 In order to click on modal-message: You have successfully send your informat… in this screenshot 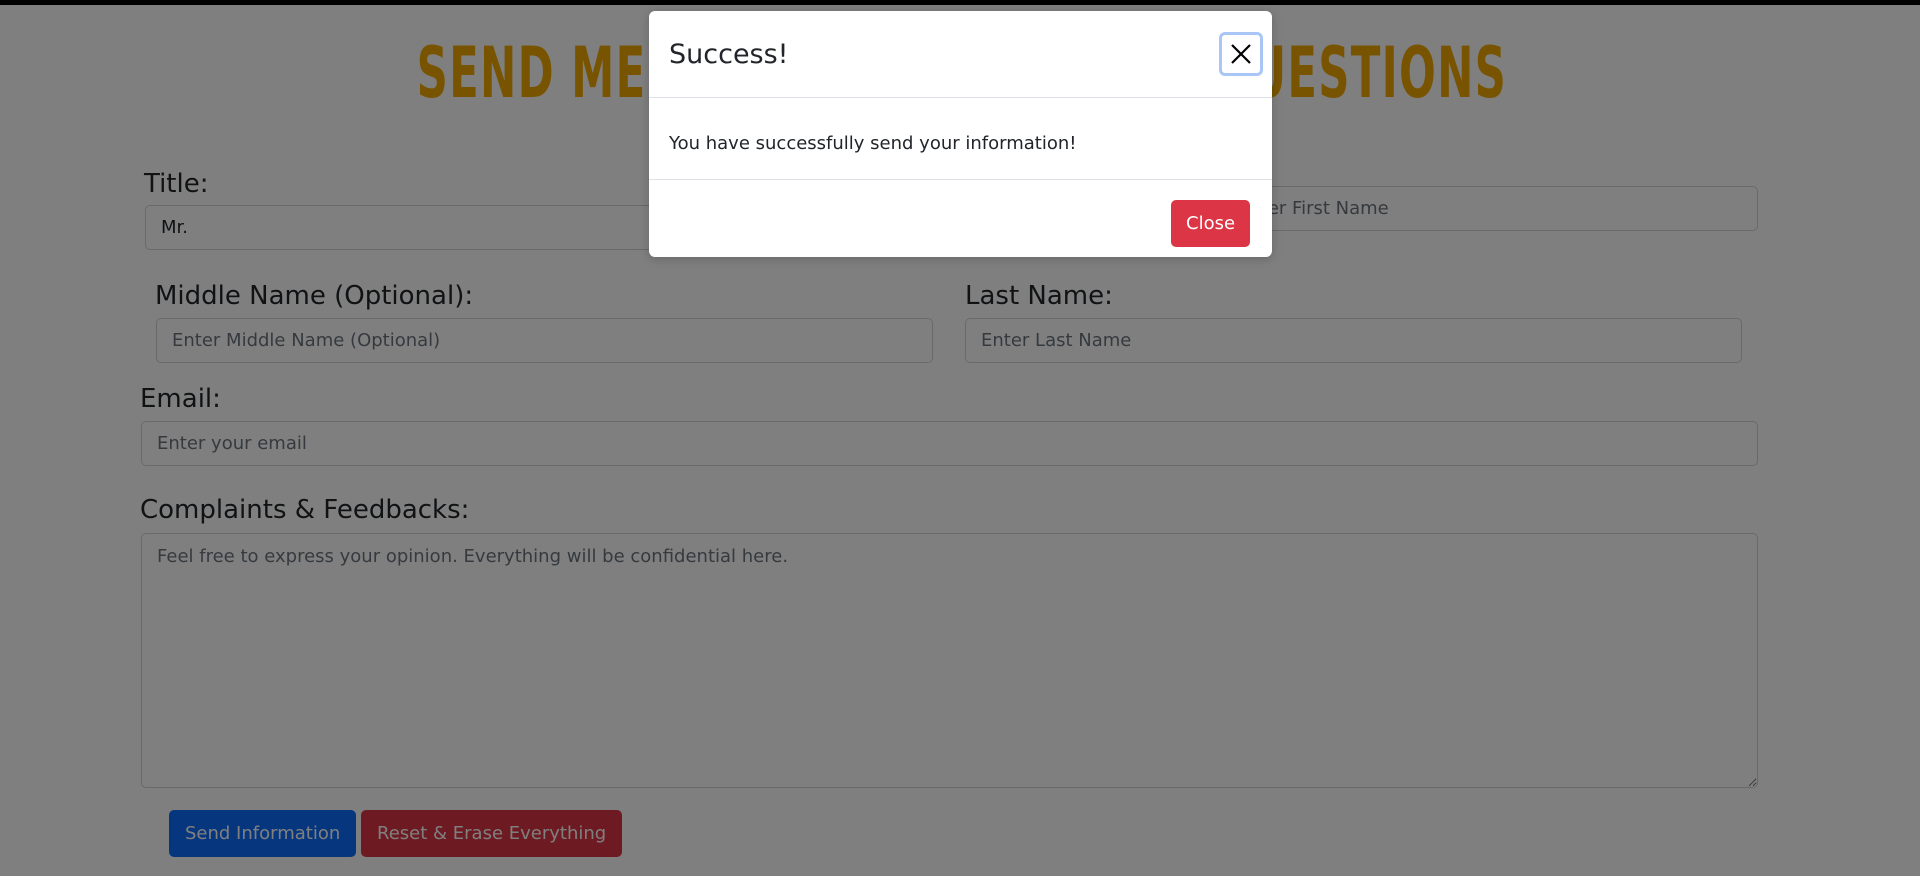, I will do `click(873, 143)`.